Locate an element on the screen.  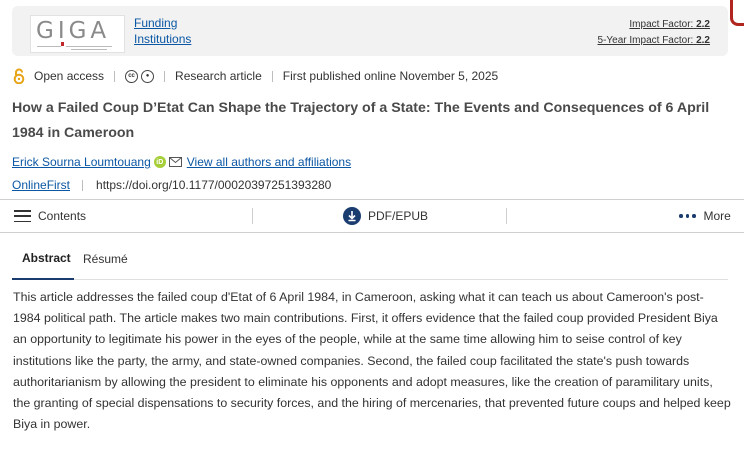
impact-factor-value: 2.2 is located at coordinates (703, 24).